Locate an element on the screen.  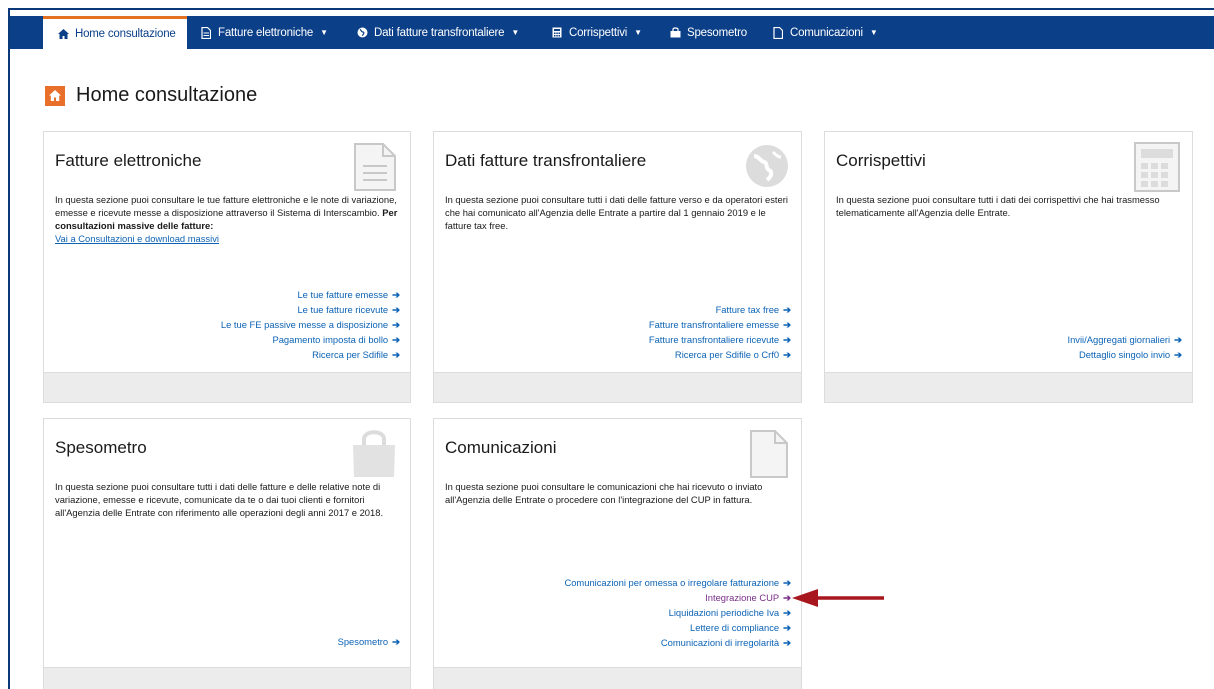
link-lettere-compliance: Lettere di compliance ➔ is located at coordinates (677, 627).